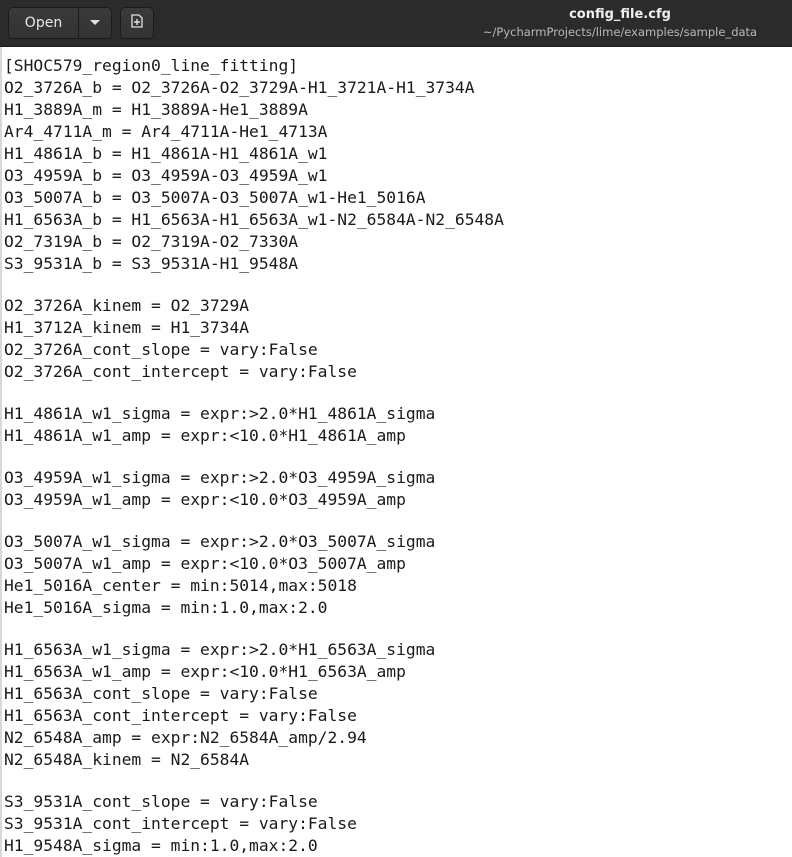 This screenshot has height=857, width=792. I want to click on open-button-group: Open, so click(60, 23).